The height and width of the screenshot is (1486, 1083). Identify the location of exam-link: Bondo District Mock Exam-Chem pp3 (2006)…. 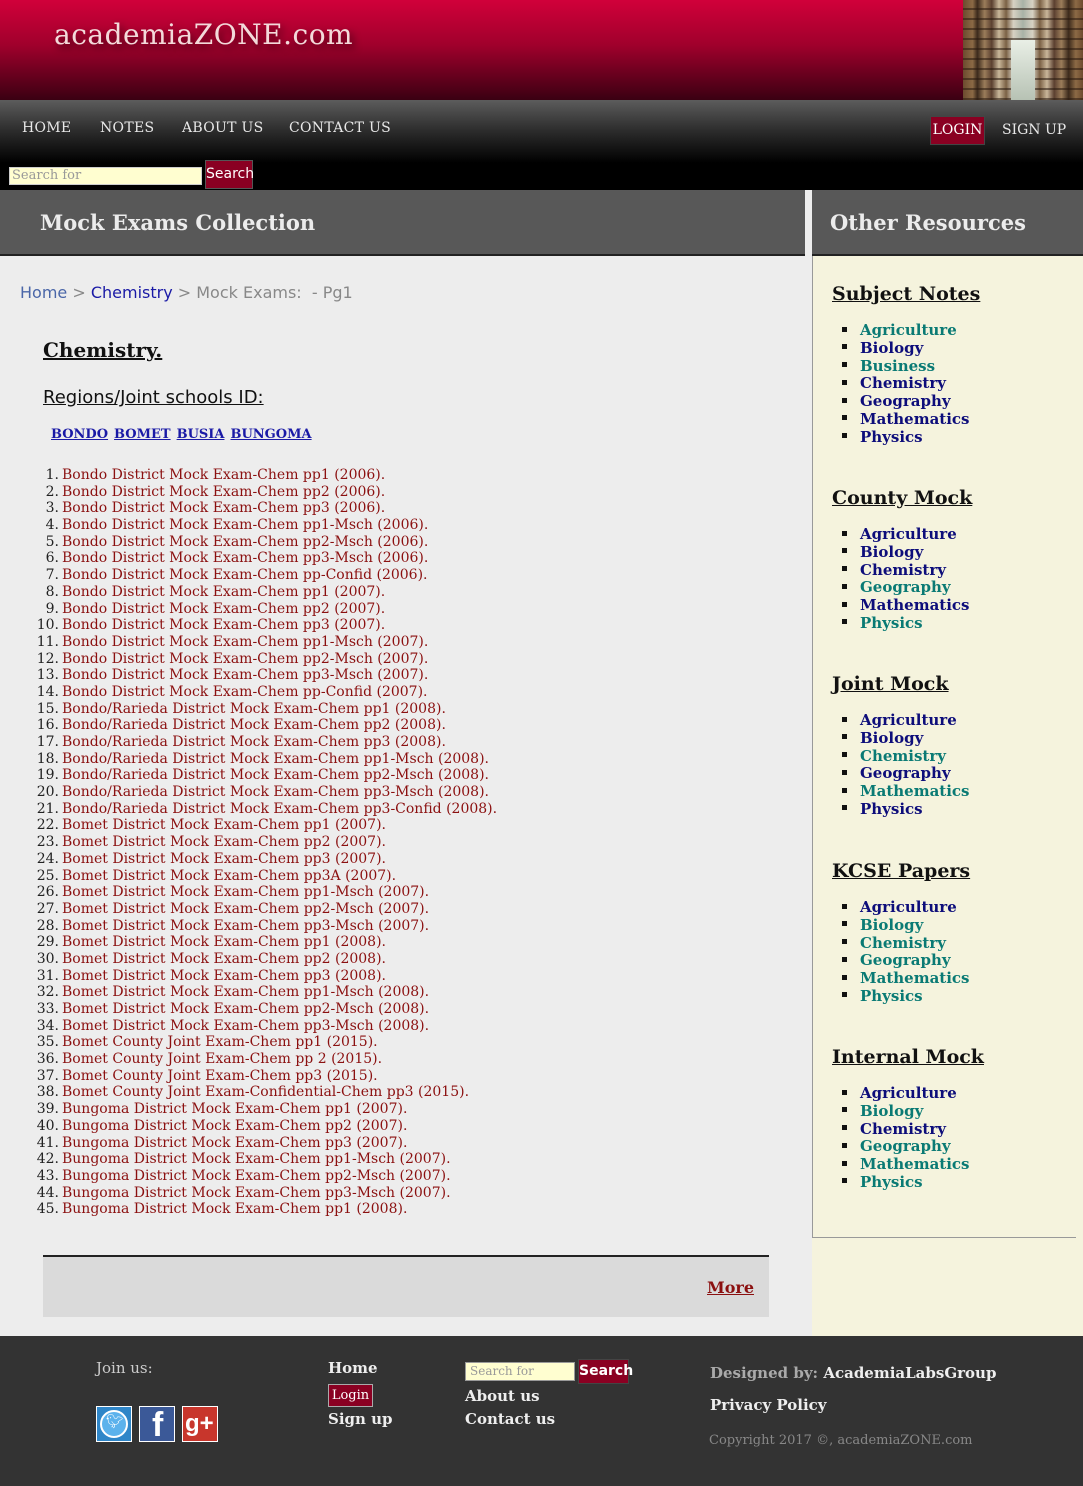
(223, 508).